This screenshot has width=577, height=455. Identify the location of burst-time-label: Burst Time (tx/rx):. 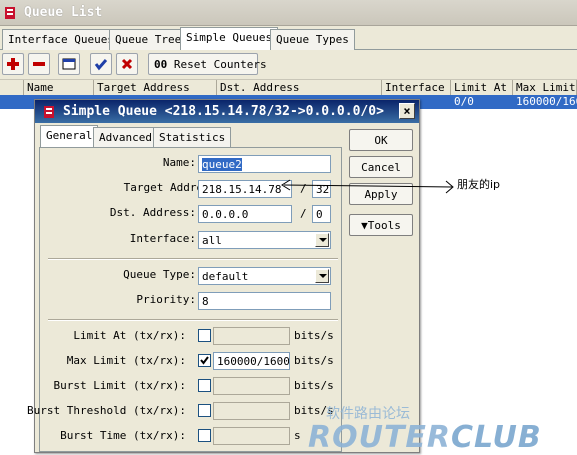
(123, 435).